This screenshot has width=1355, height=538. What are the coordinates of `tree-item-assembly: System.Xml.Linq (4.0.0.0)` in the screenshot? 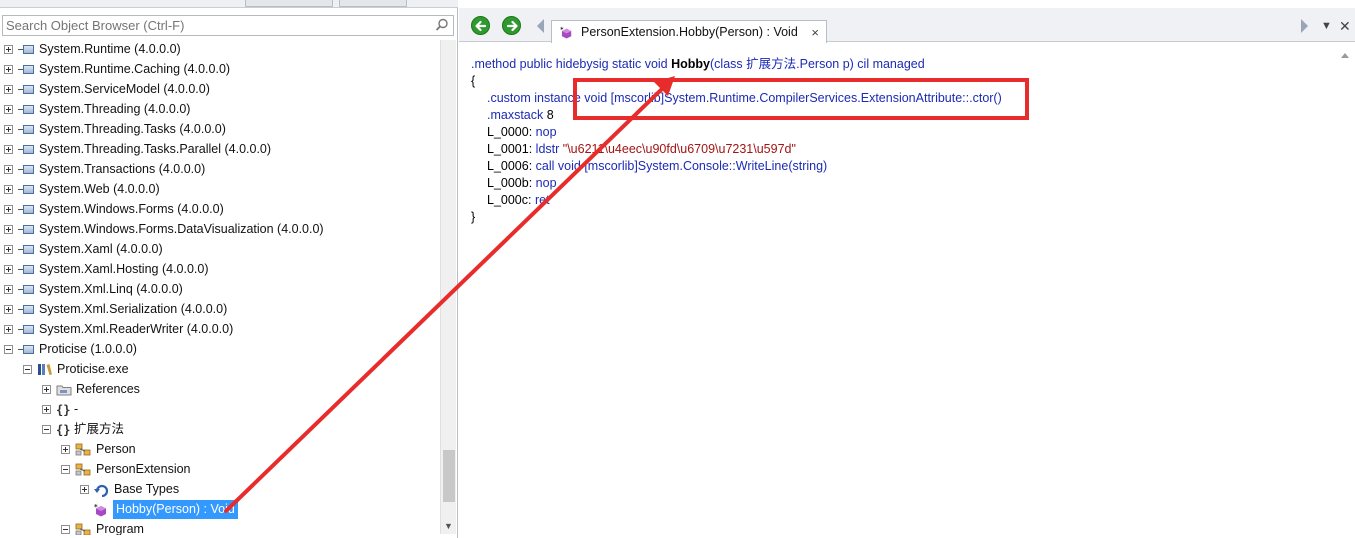 It's located at (93, 289).